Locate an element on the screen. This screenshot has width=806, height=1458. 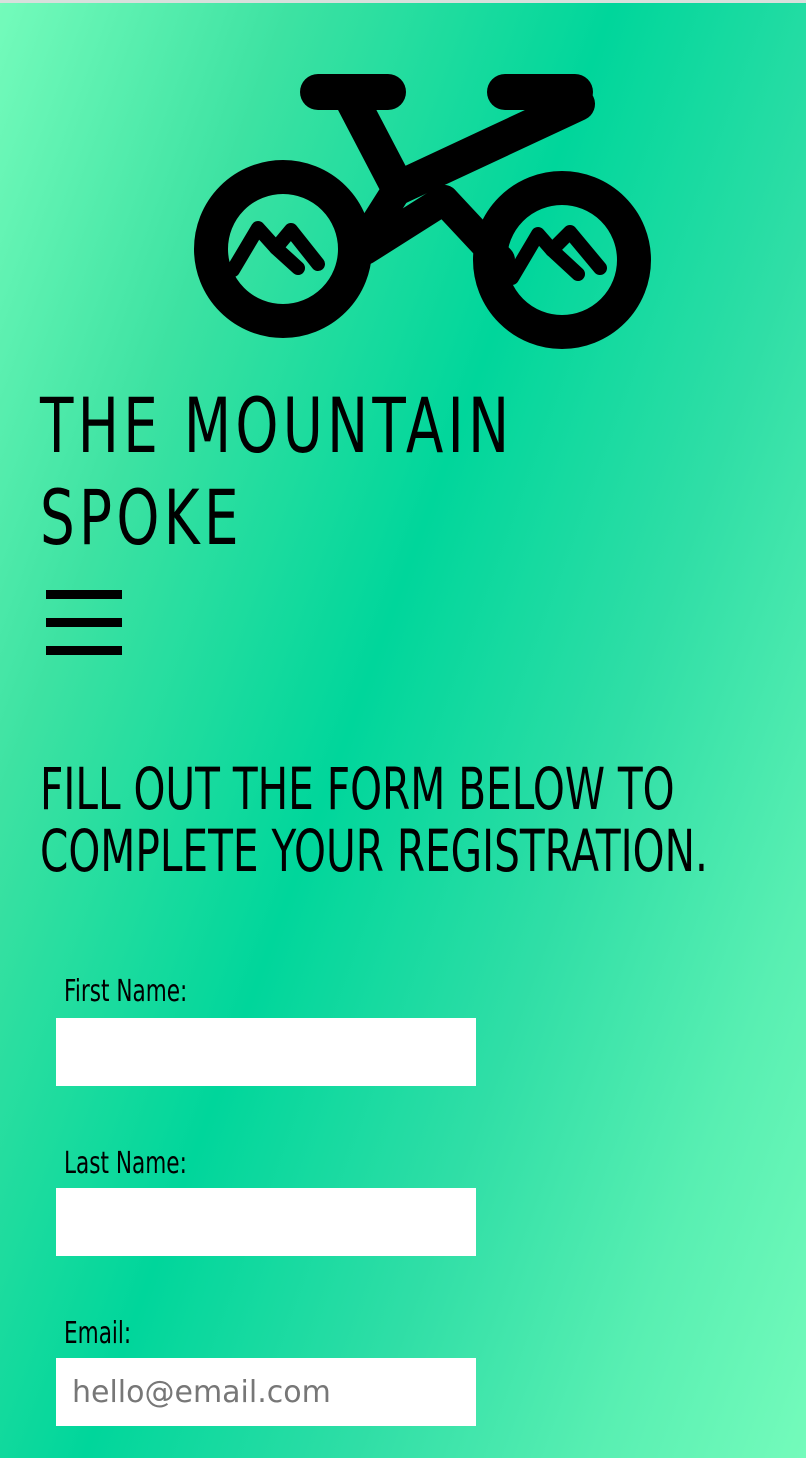
headline-line-1: FILL OUT THE FORM BELOW TO is located at coordinates (357, 789).